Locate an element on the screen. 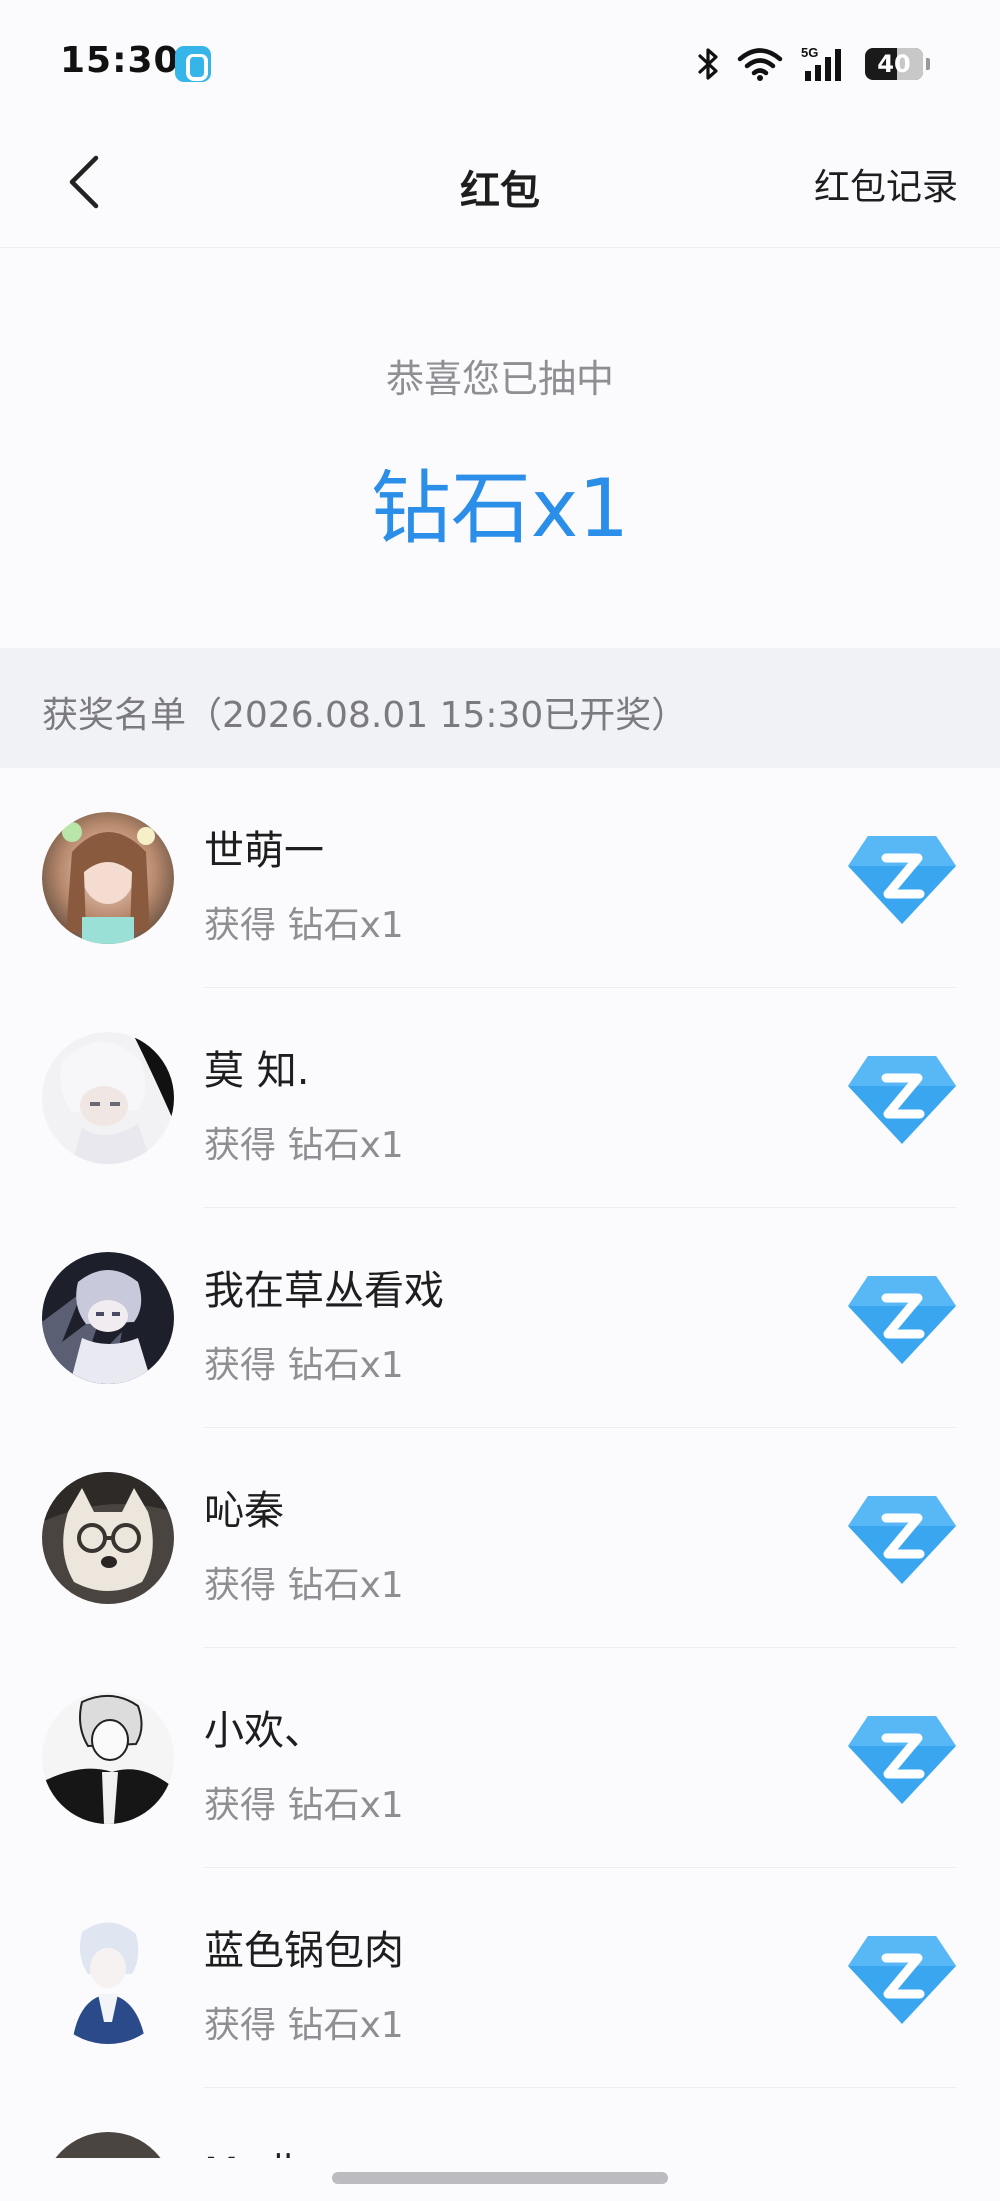  winner-name: 蓝色锅包肉 is located at coordinates (304, 1951).